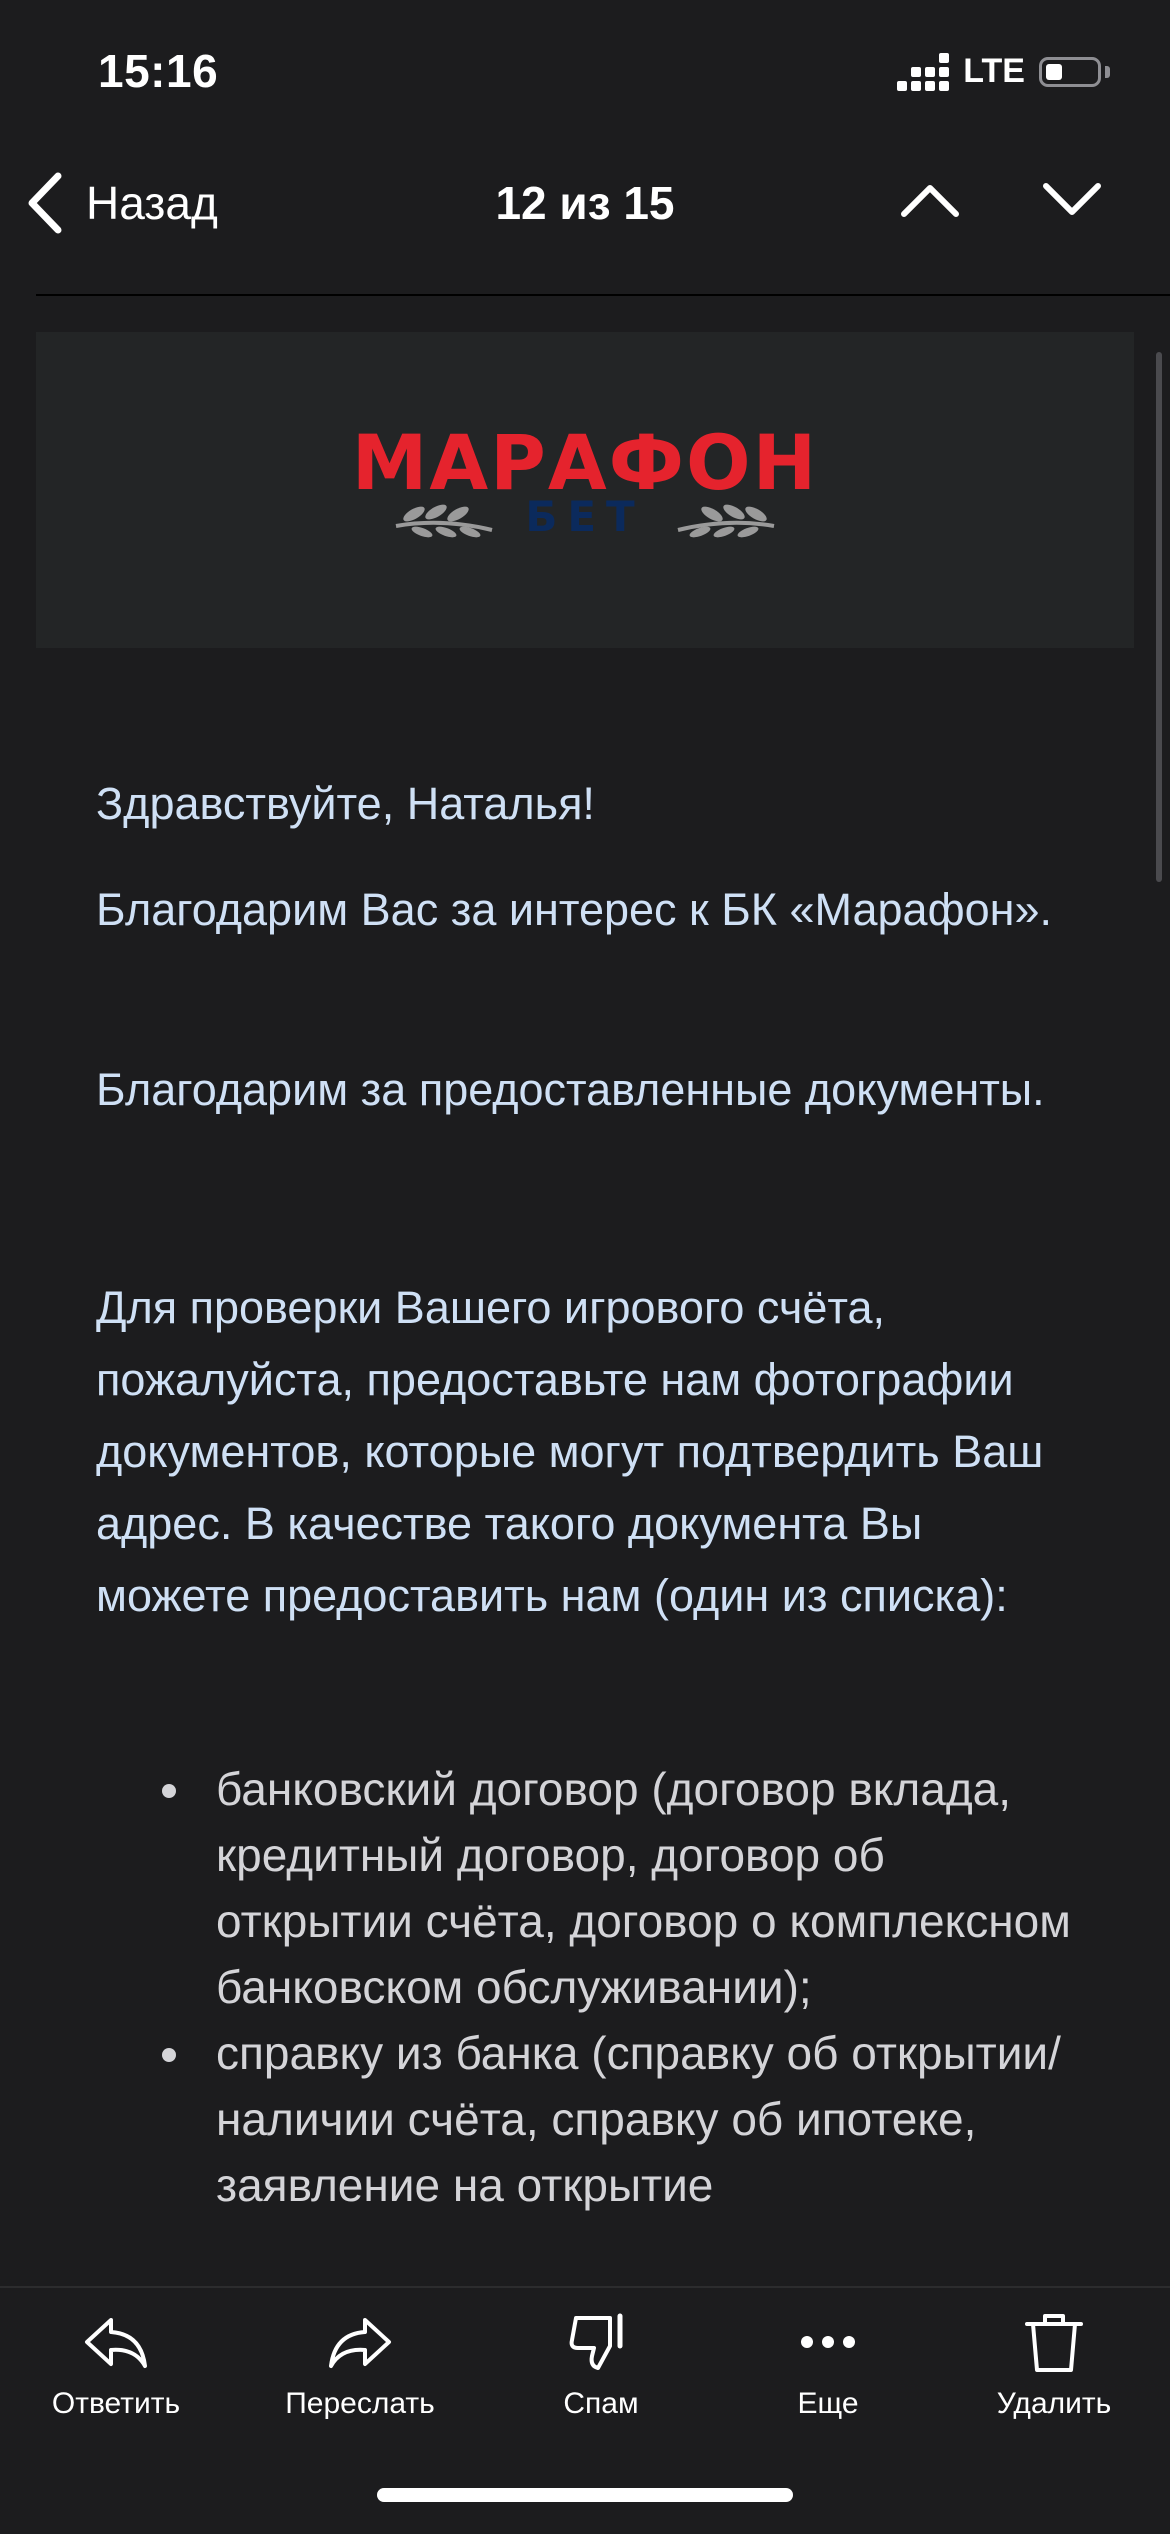  What do you see at coordinates (360, 2343) in the screenshot?
I see `forward-icon` at bounding box center [360, 2343].